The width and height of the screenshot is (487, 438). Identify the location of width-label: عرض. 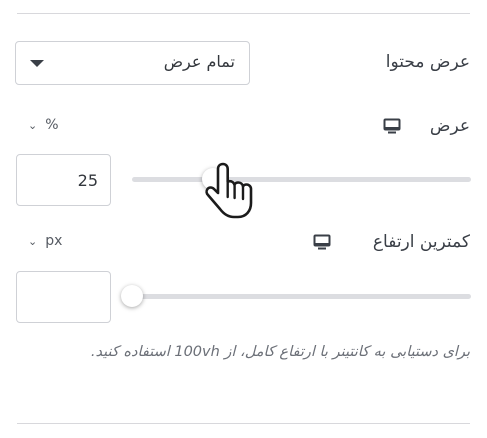
(449, 126).